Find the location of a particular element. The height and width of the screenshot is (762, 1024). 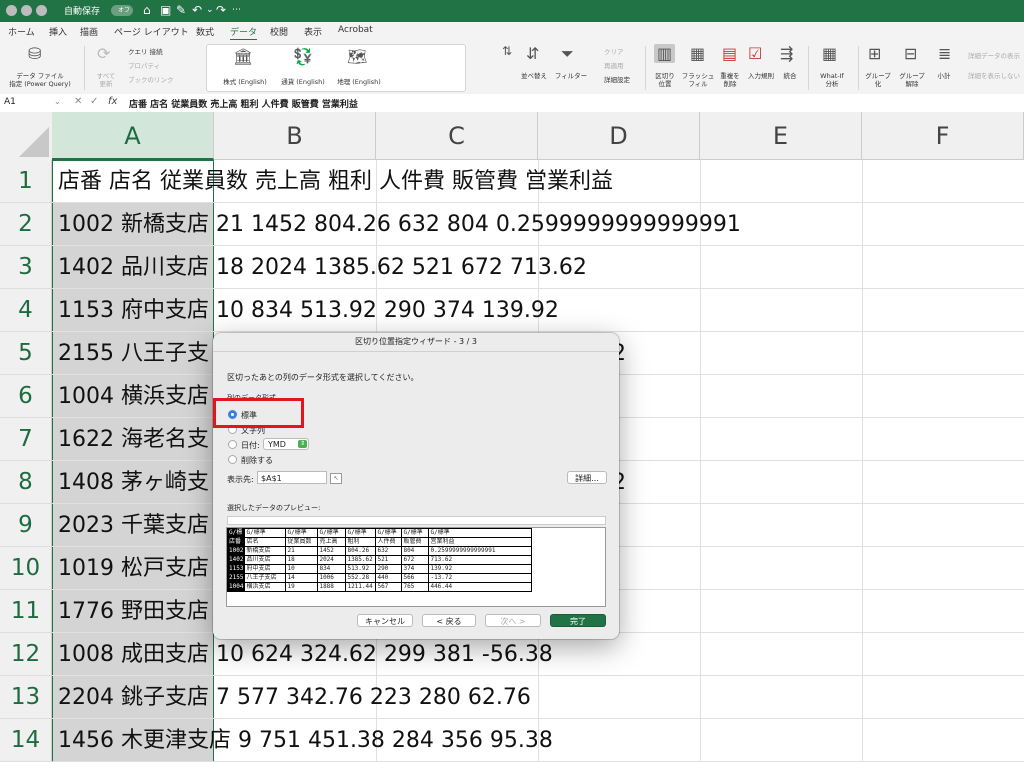

refresh-all-button: すべて 更新 is located at coordinates (106, 80).